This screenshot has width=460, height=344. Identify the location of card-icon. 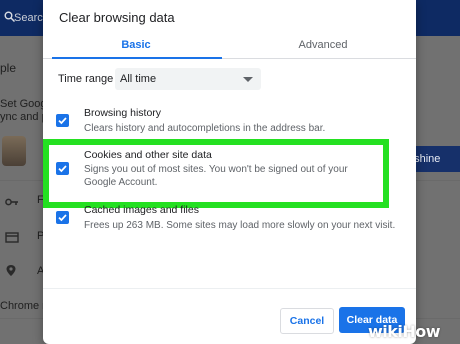
(12, 236).